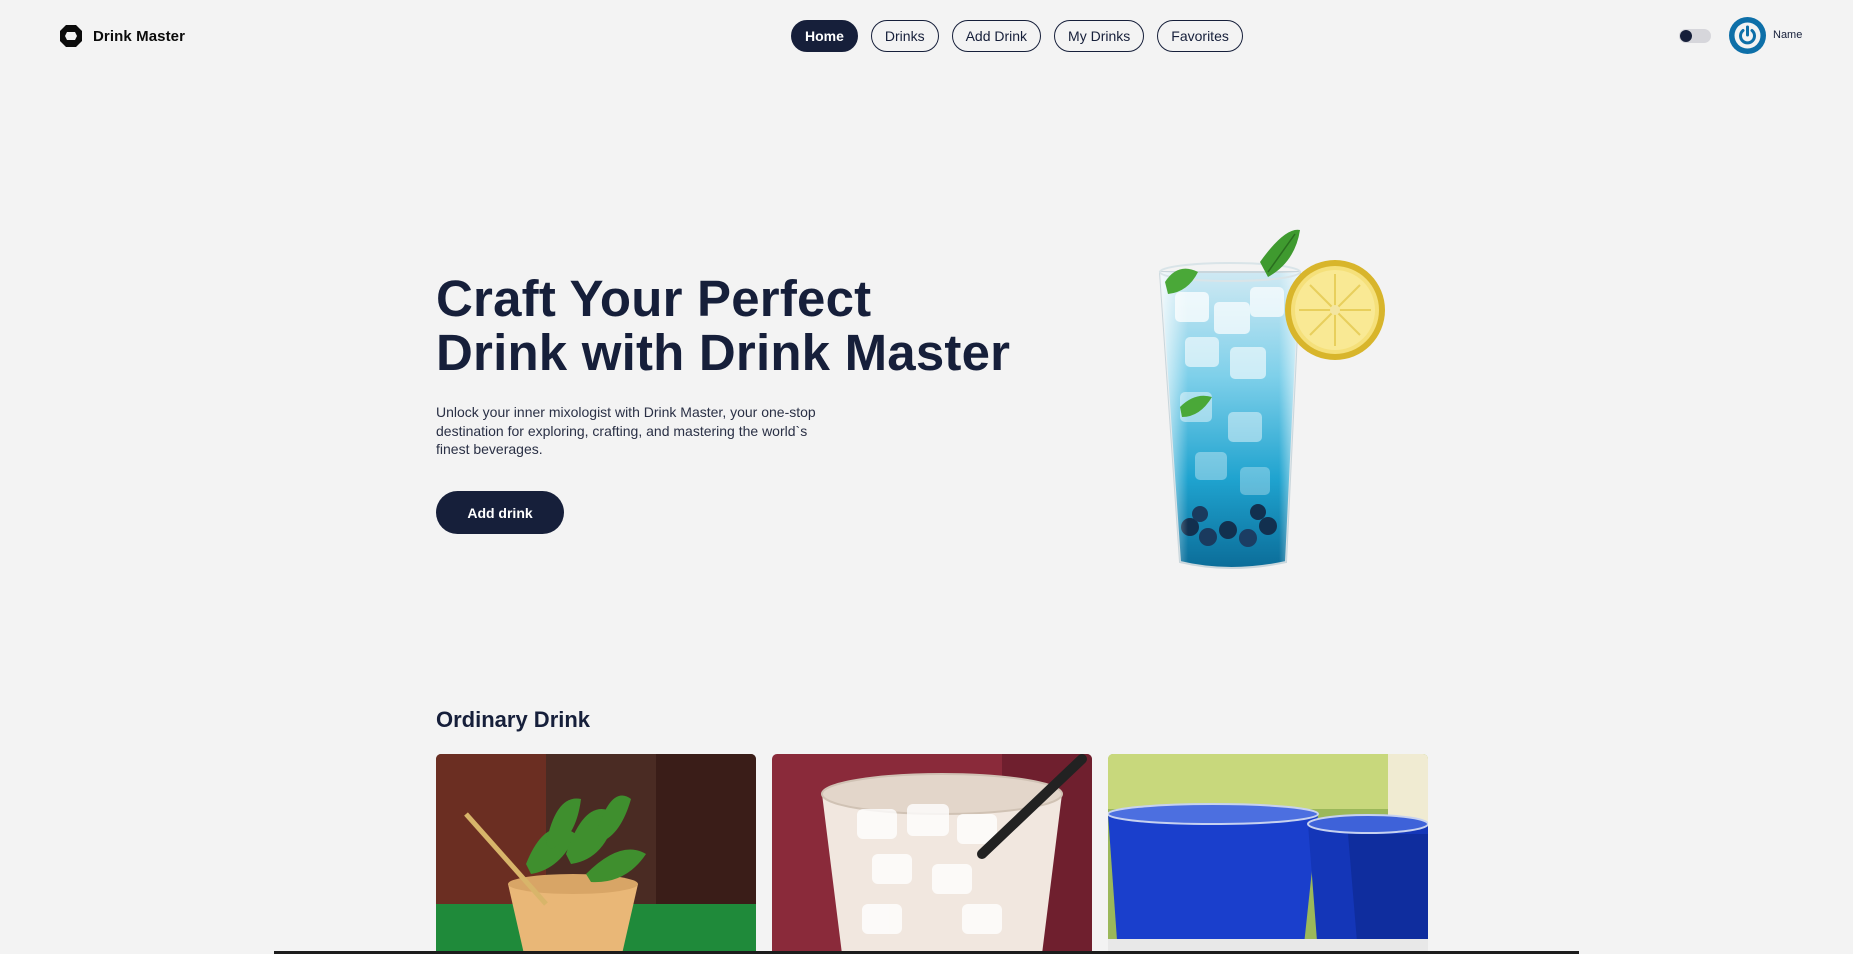  What do you see at coordinates (71, 36) in the screenshot?
I see `octagon-logo-icon` at bounding box center [71, 36].